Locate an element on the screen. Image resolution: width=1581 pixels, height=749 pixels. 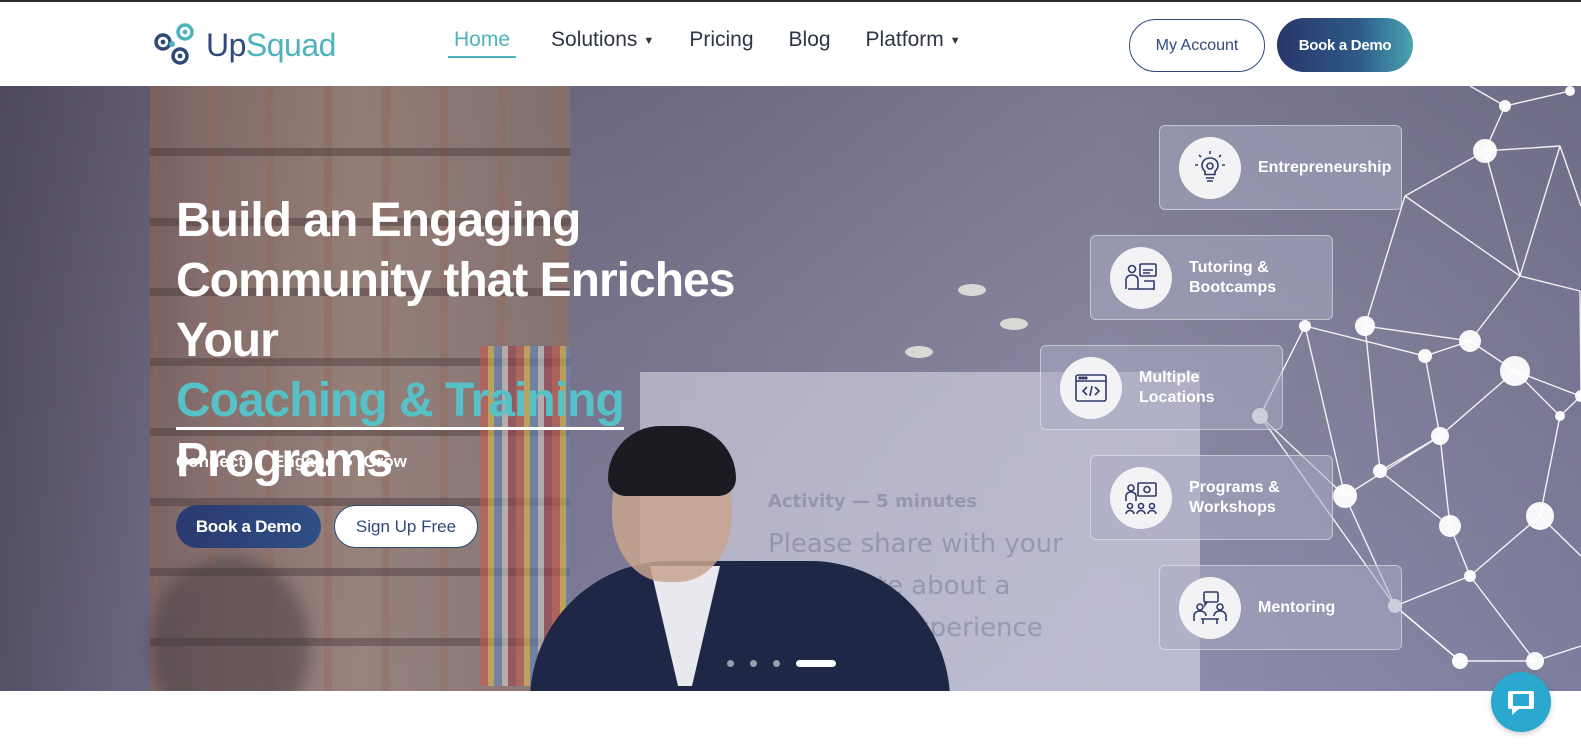
nav-pricing: Pricing is located at coordinates (721, 40).